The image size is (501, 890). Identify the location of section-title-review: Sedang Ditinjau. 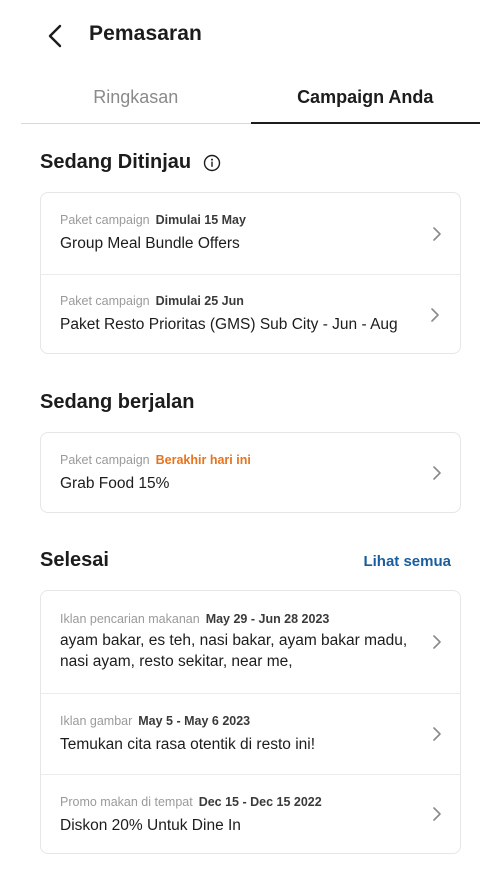
(130, 162).